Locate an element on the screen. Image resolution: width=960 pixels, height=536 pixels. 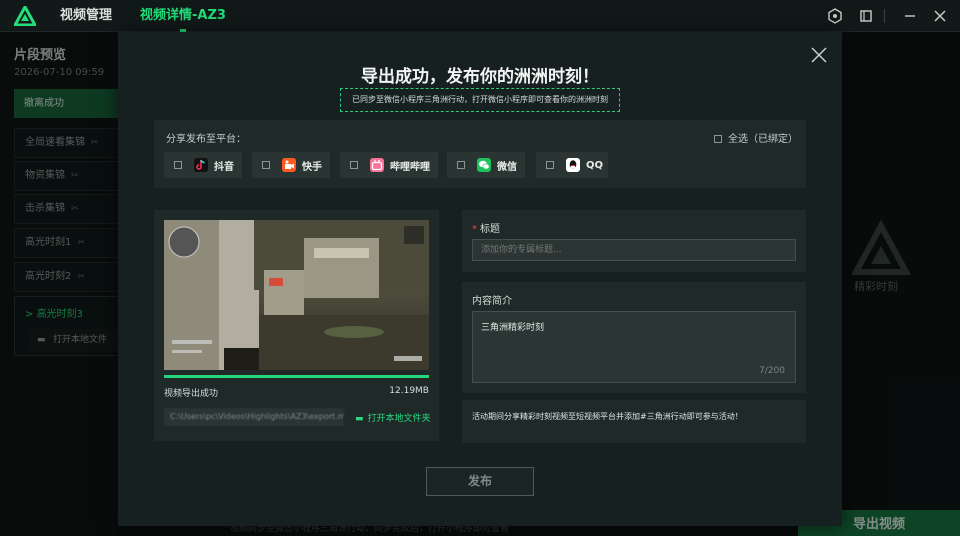
char-counter: 7/200 is located at coordinates (772, 371).